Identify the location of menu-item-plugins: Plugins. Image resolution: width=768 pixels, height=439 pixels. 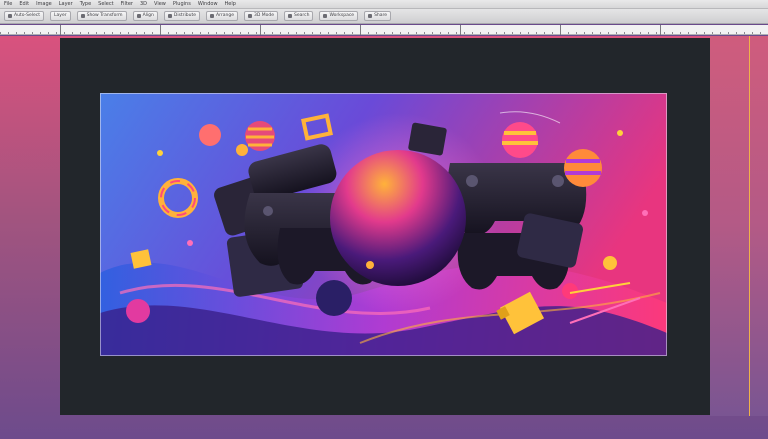
(182, 4).